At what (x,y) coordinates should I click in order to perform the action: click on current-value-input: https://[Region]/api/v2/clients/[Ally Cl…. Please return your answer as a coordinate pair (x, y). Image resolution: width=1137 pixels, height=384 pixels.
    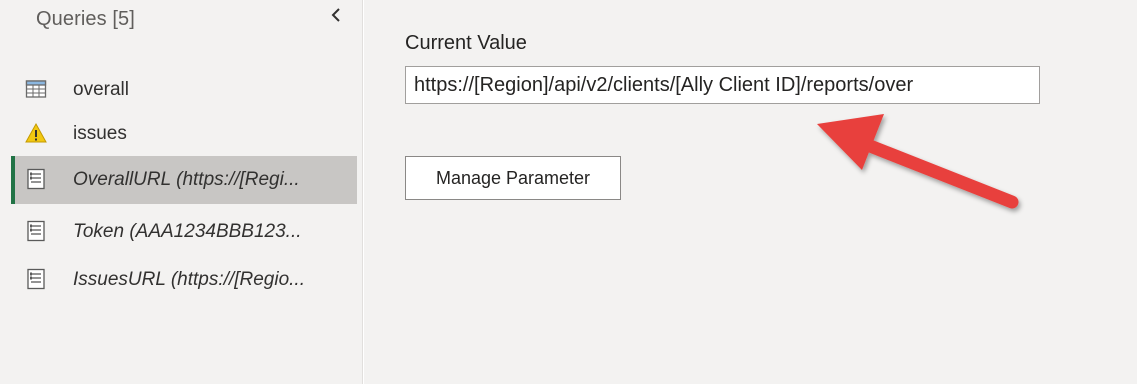
    Looking at the image, I should click on (722, 85).